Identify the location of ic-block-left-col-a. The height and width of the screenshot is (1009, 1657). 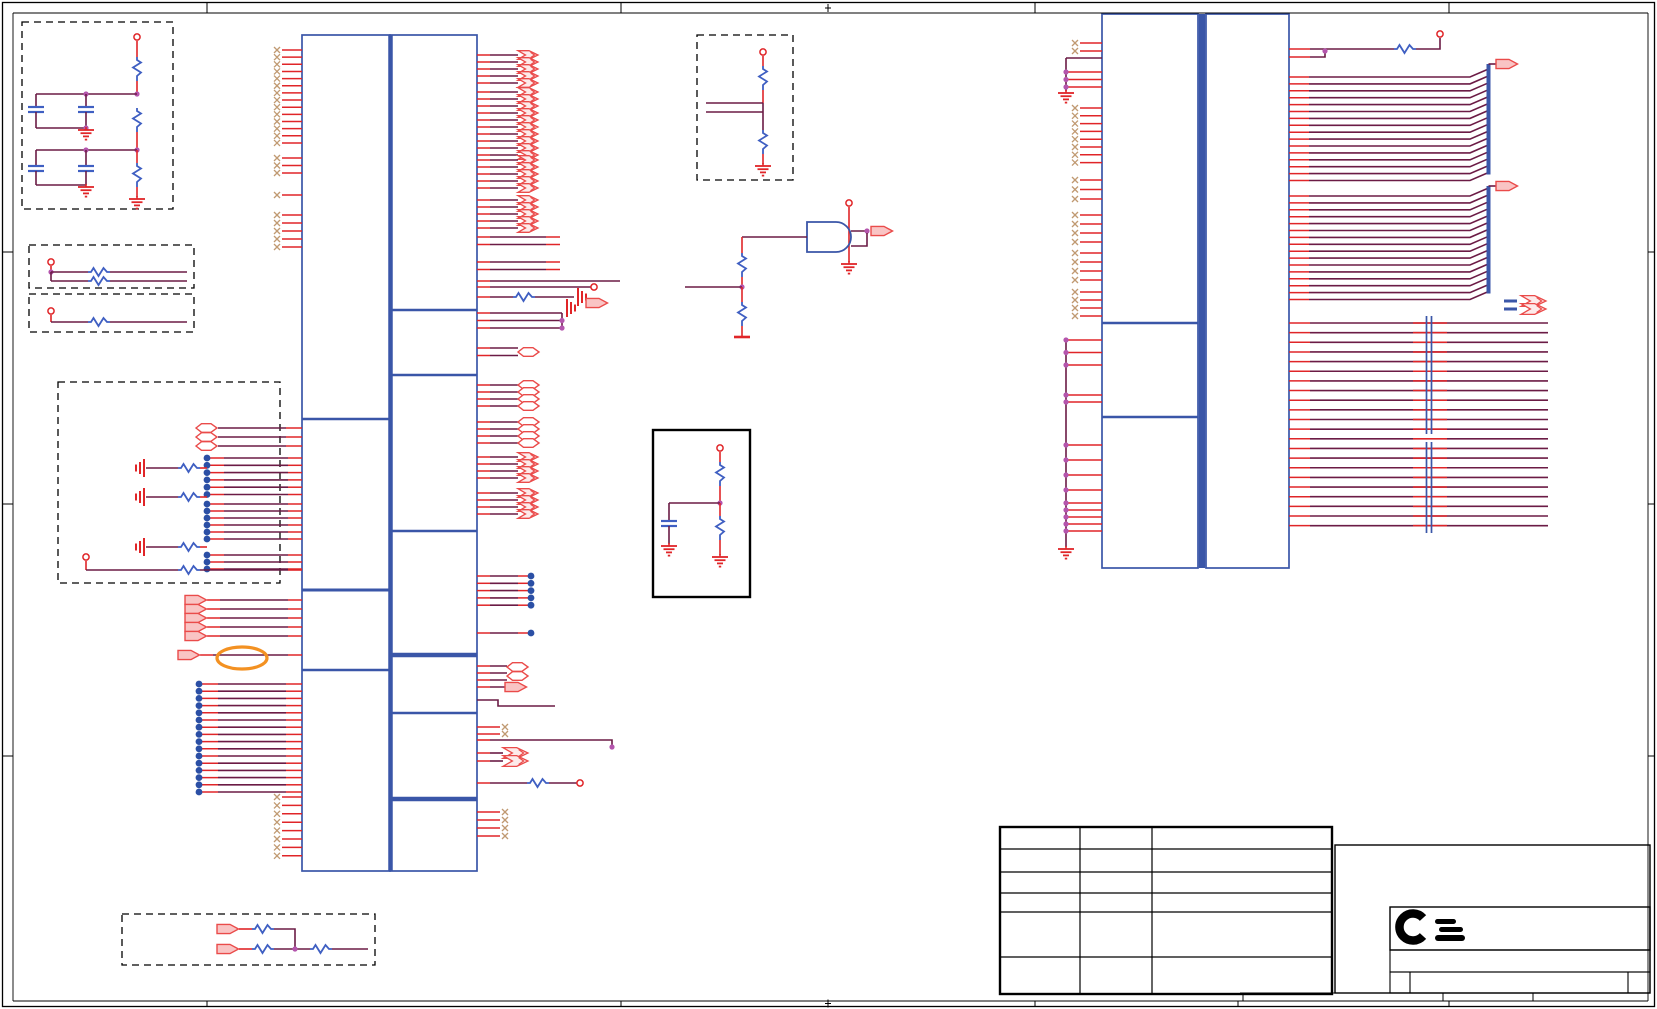
(346, 453).